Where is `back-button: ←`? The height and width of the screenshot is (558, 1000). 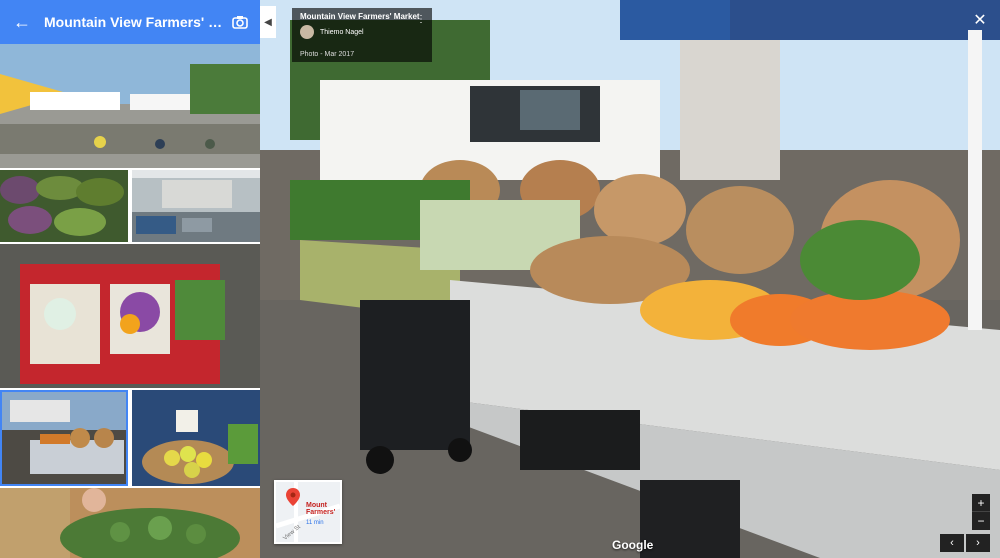
back-button: ← is located at coordinates (22, 22).